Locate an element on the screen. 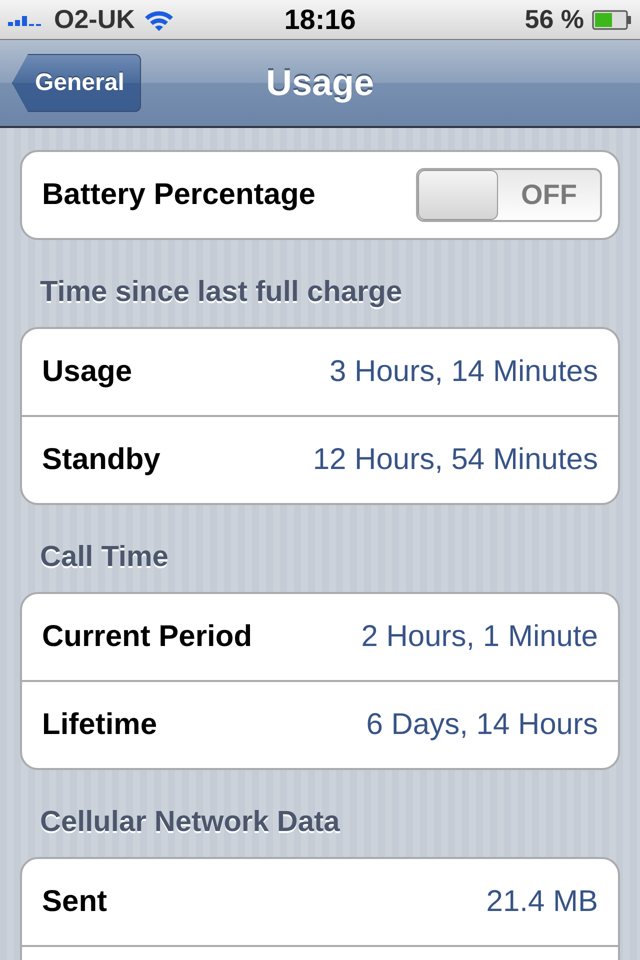  carrier-name: O2-UK is located at coordinates (94, 19).